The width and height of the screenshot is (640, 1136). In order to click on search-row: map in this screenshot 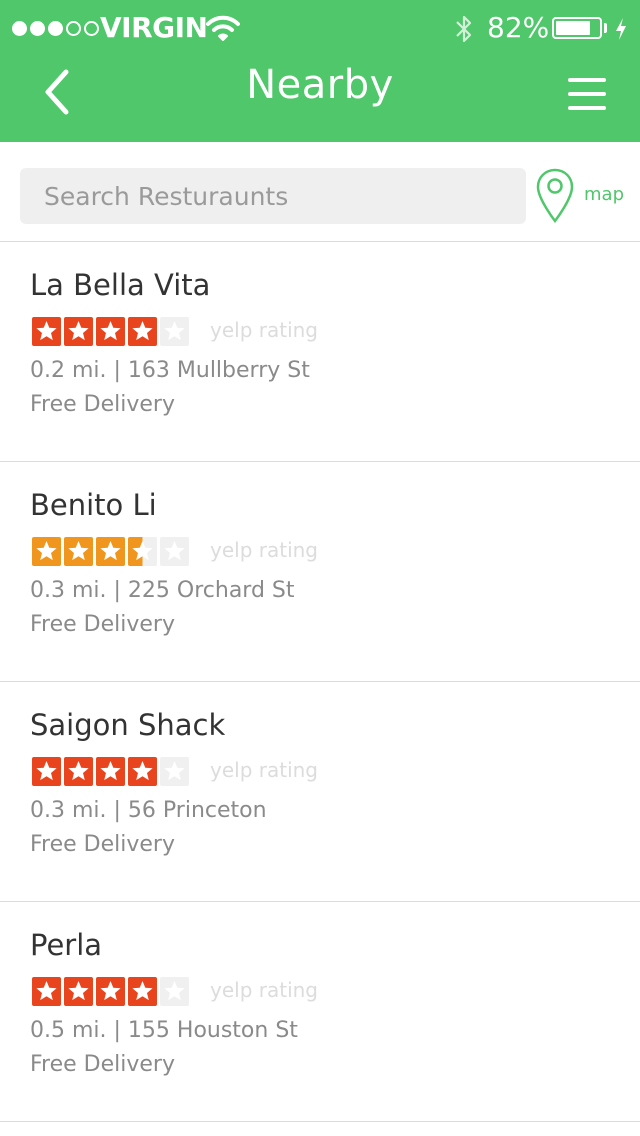, I will do `click(320, 192)`.